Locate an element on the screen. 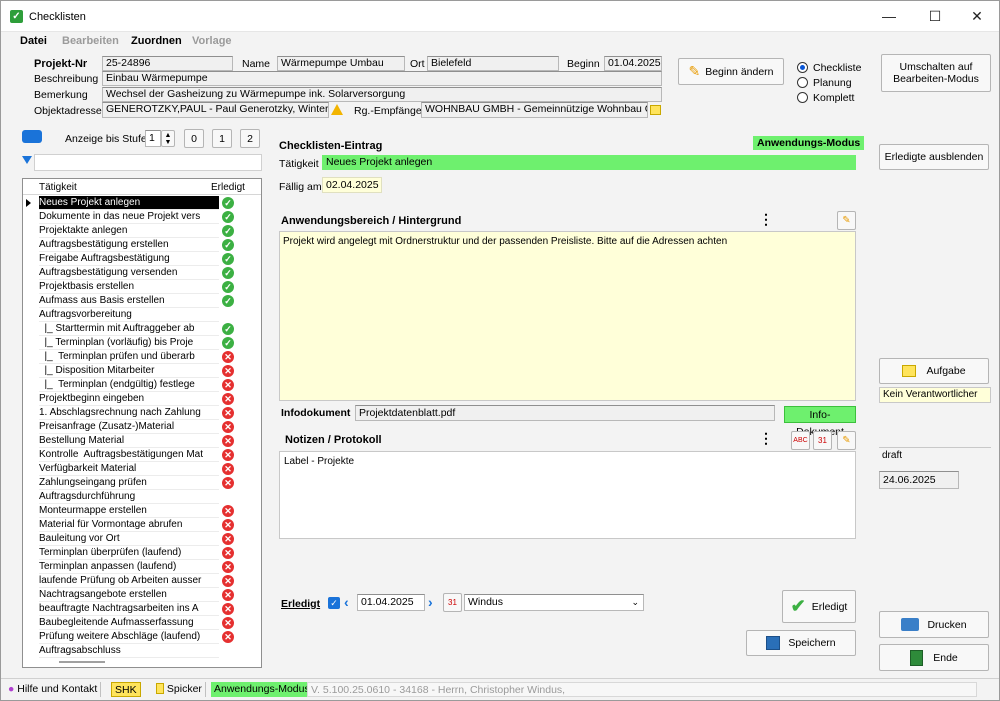 The width and height of the screenshot is (1000, 701). tree-row: Aufmass aus Basis erstellen ✓ is located at coordinates (142, 301).